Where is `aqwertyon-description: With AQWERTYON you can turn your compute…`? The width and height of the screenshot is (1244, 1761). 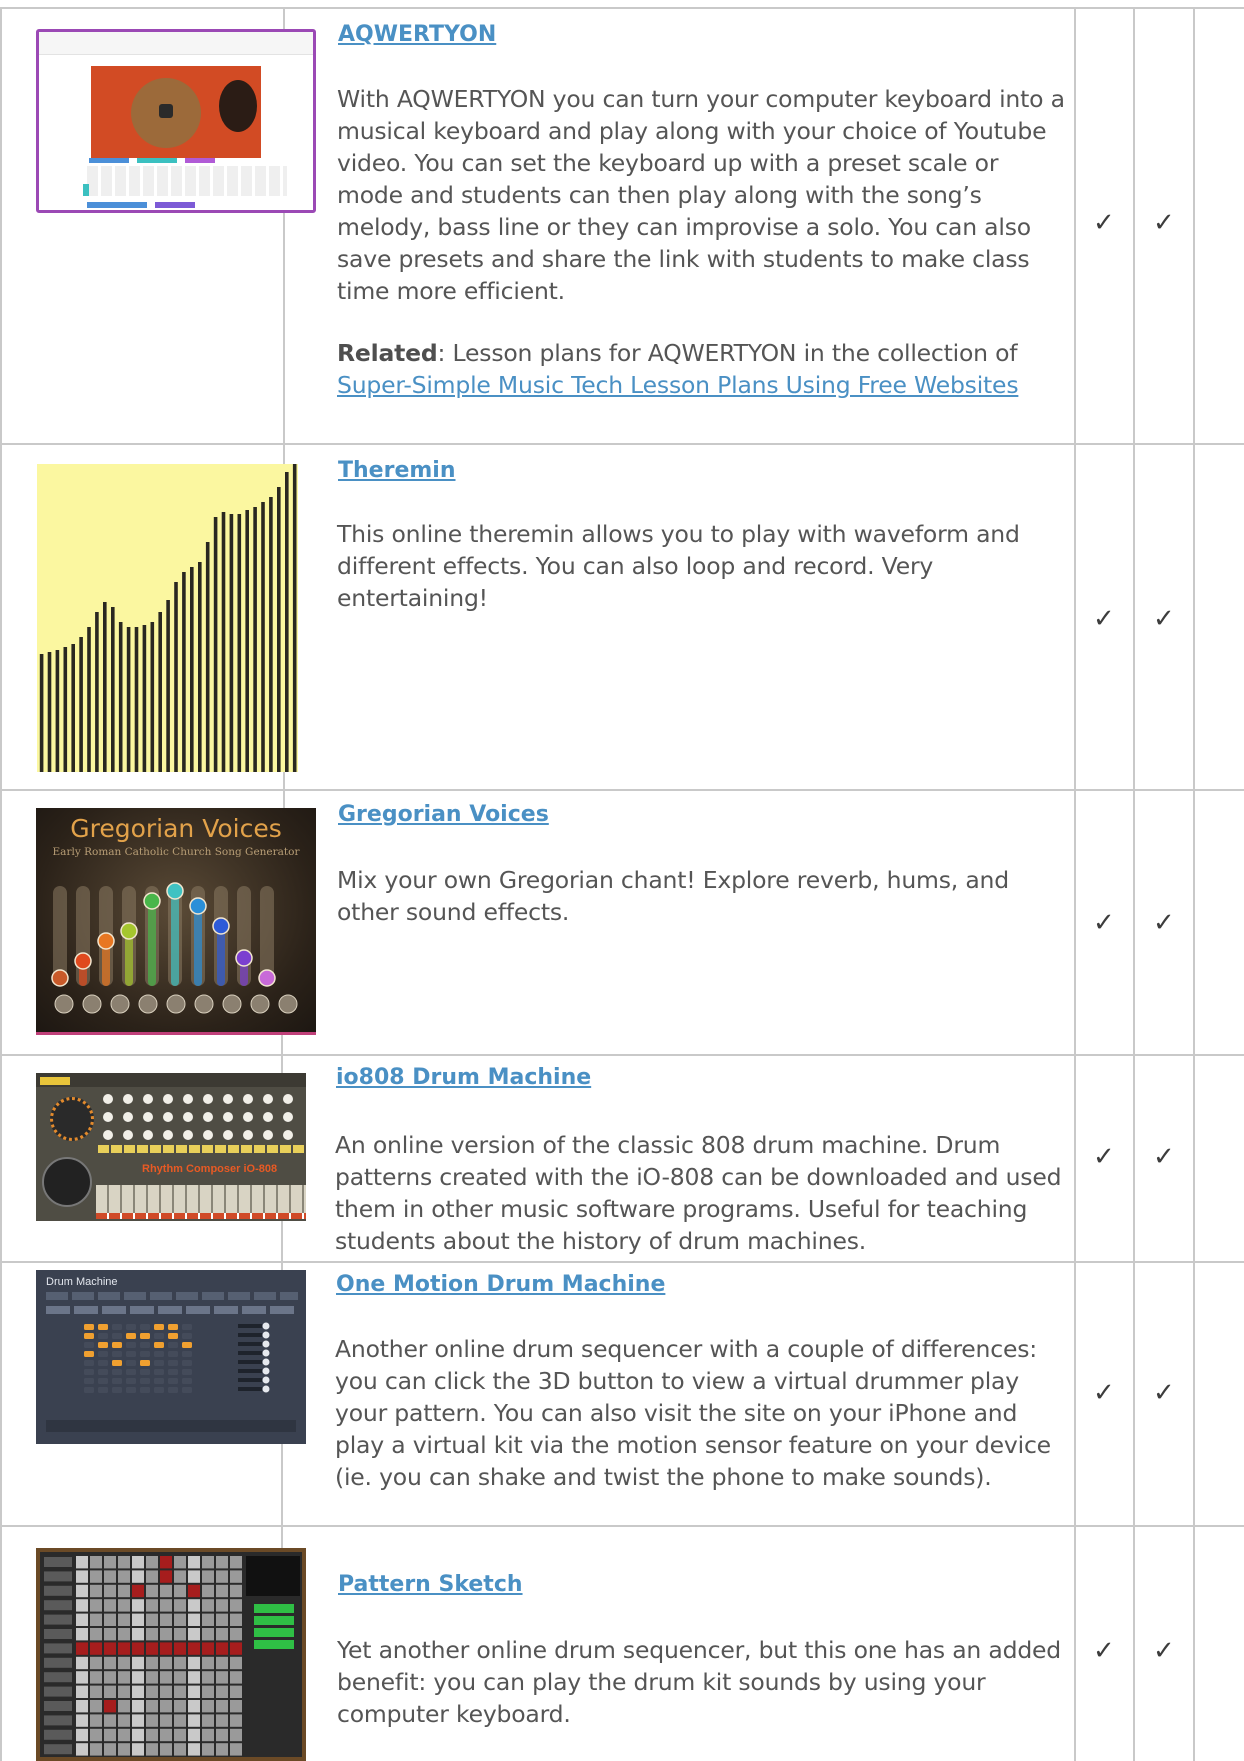
aqwertyon-description: With AQWERTYON you can turn your compute… is located at coordinates (701, 195).